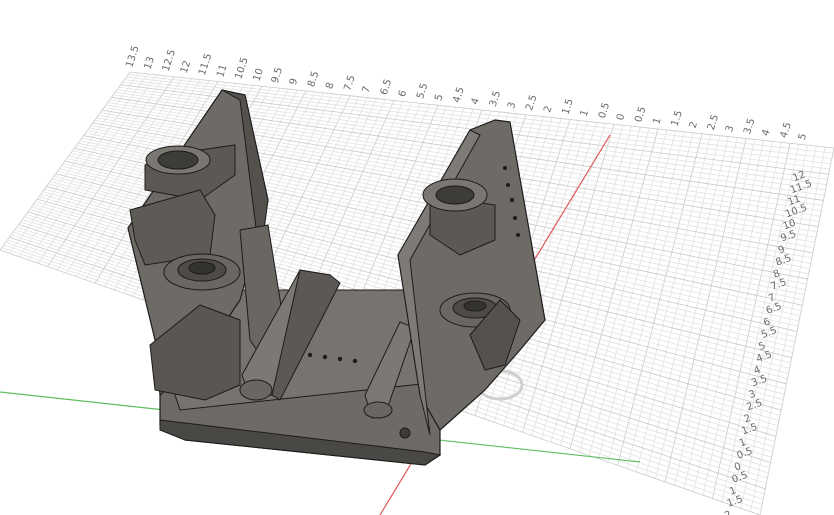 This screenshot has height=515, width=834. Describe the element at coordinates (403, 93) in the screenshot. I see `ruler-label: 6` at that location.